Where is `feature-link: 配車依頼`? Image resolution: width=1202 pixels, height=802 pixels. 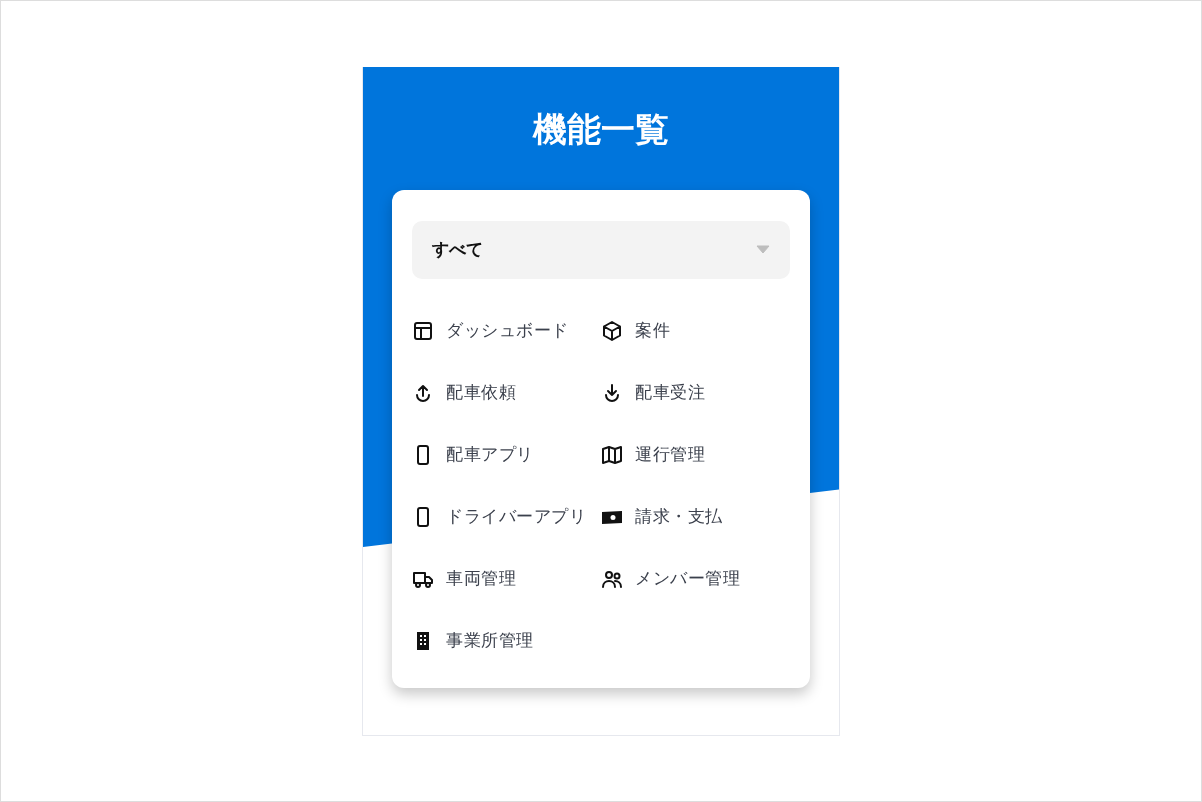
feature-link: 配車依頼 is located at coordinates (506, 392).